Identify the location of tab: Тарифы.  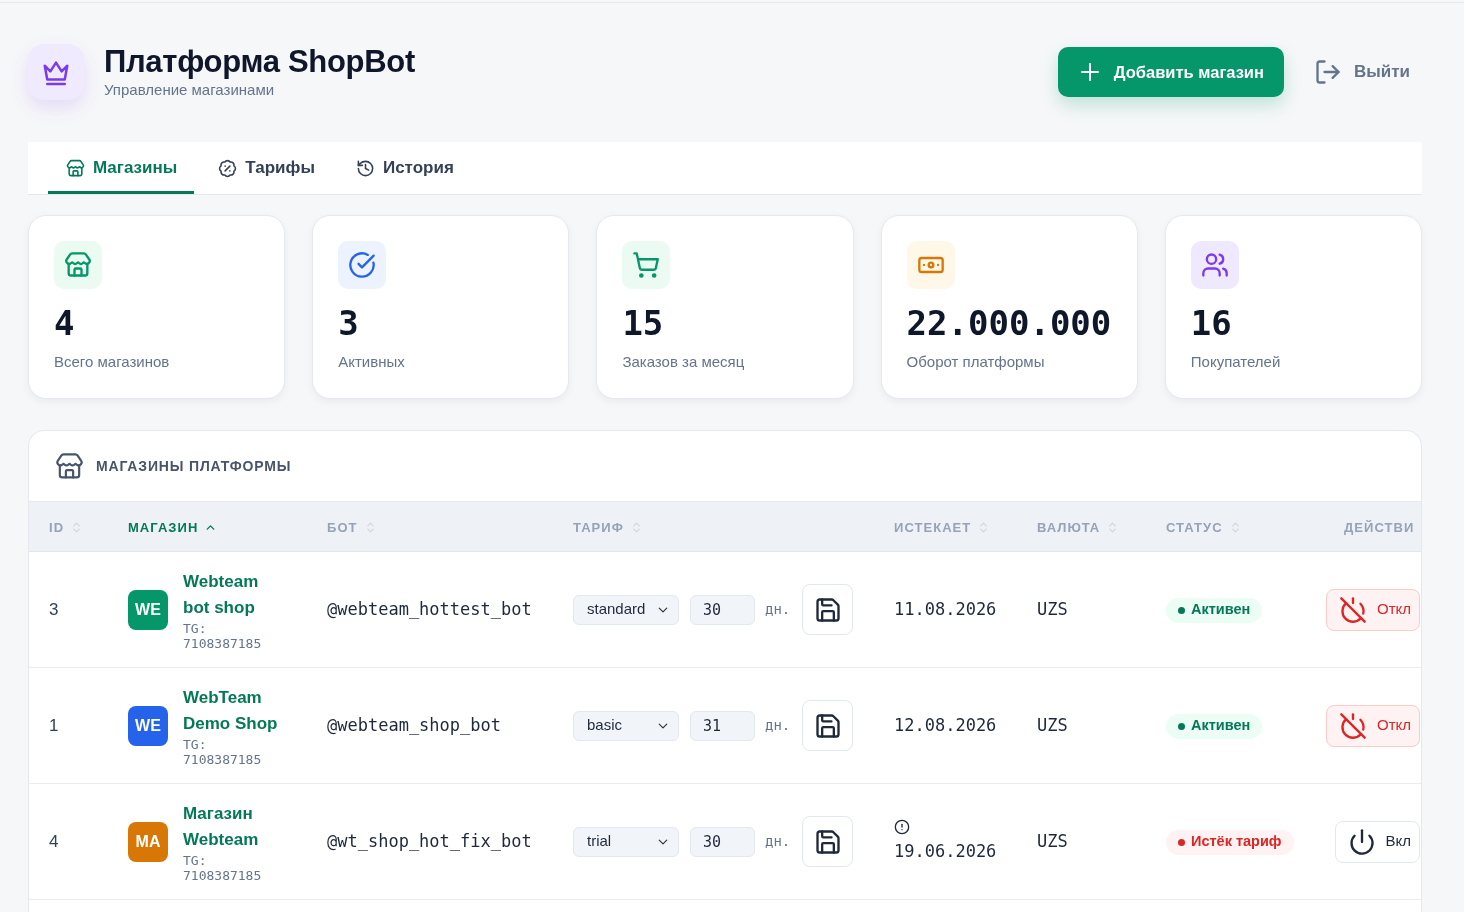
(266, 168).